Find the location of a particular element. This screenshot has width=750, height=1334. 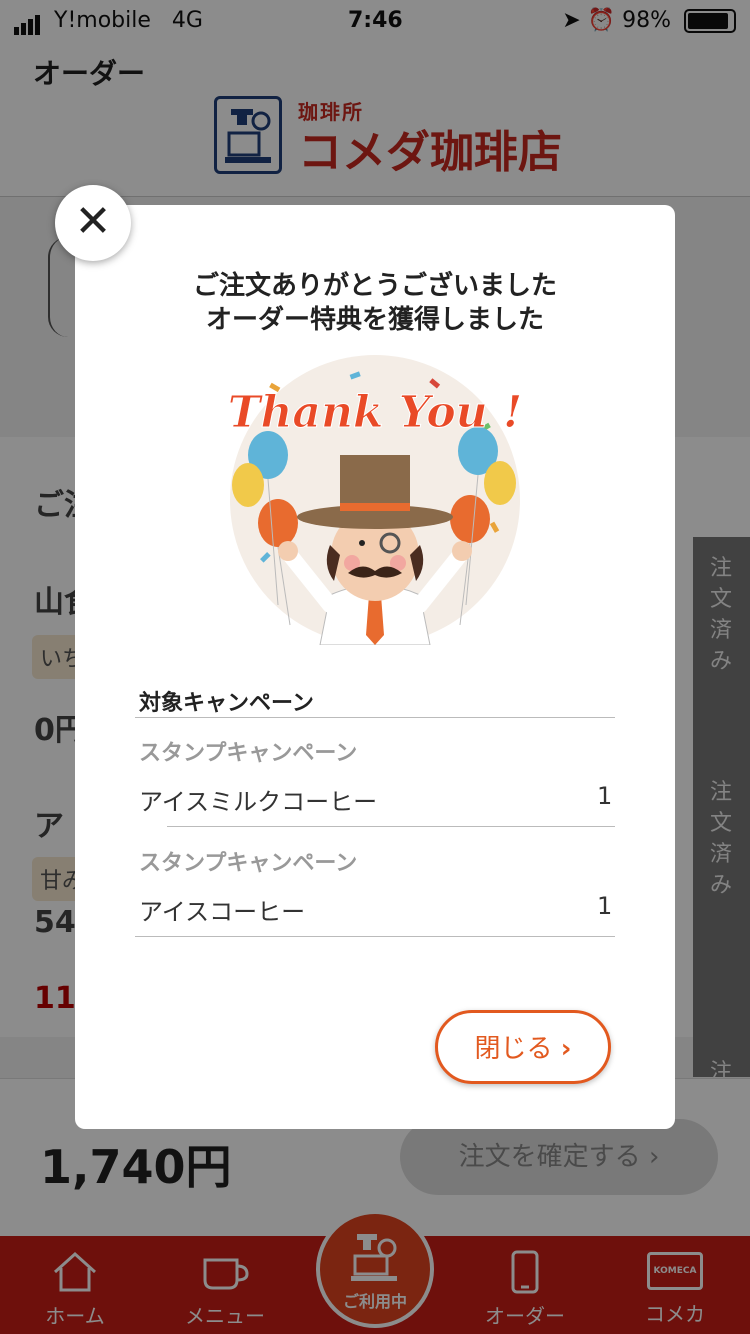

close-icon: ✕ is located at coordinates (93, 223).